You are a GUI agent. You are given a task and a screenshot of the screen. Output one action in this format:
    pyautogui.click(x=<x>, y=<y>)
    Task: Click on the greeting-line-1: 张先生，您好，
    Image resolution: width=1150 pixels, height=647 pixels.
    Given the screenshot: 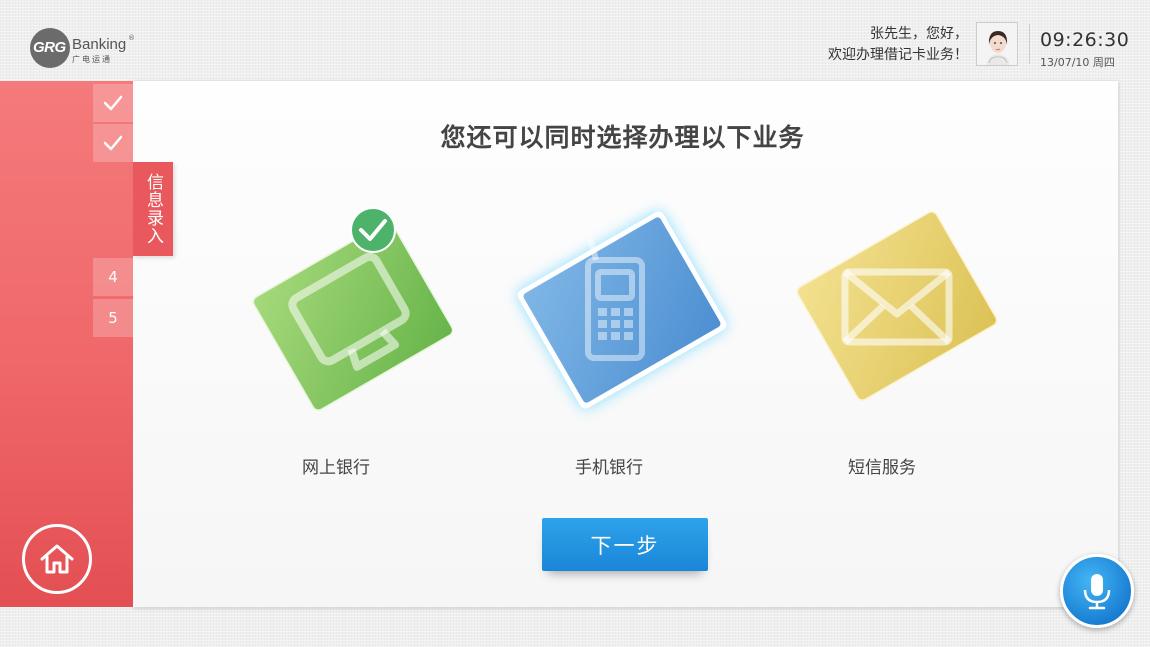 What is the action you would take?
    pyautogui.click(x=919, y=34)
    